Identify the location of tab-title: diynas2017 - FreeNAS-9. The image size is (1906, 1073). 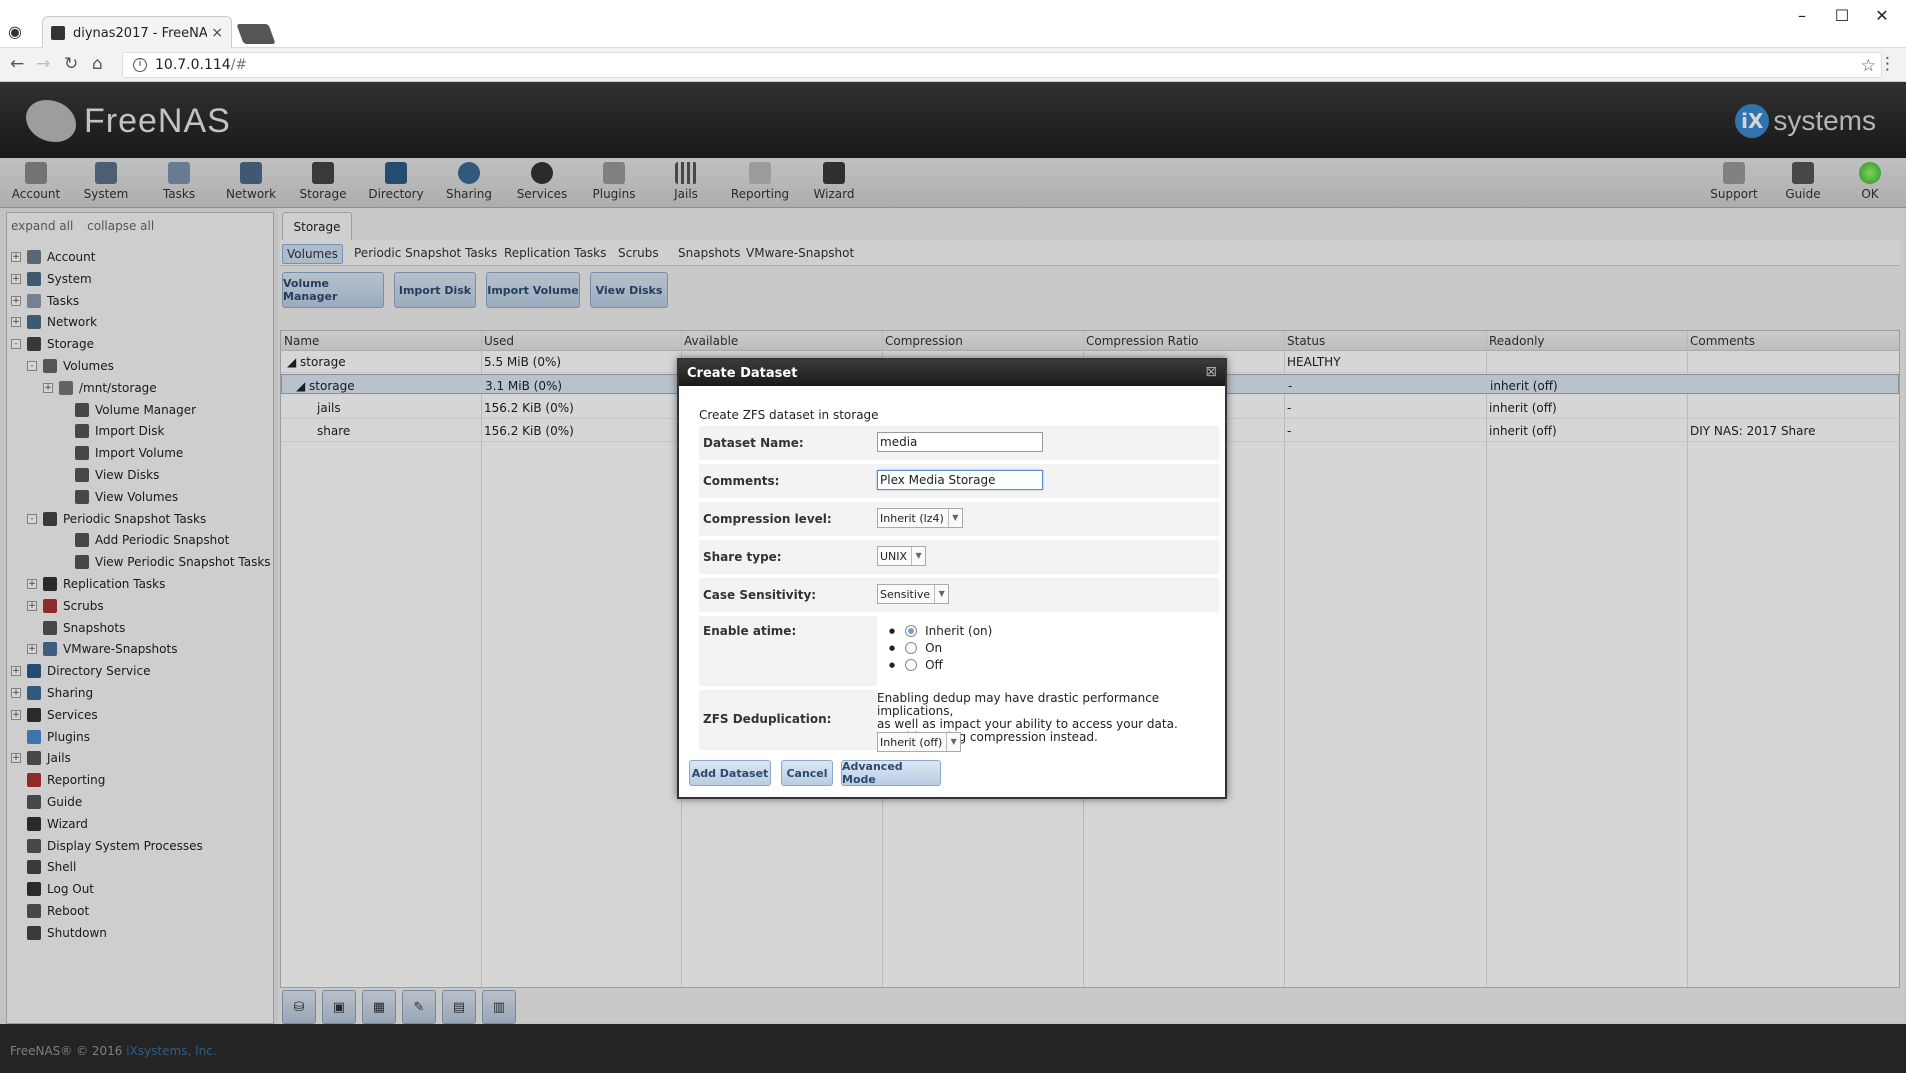
(140, 33).